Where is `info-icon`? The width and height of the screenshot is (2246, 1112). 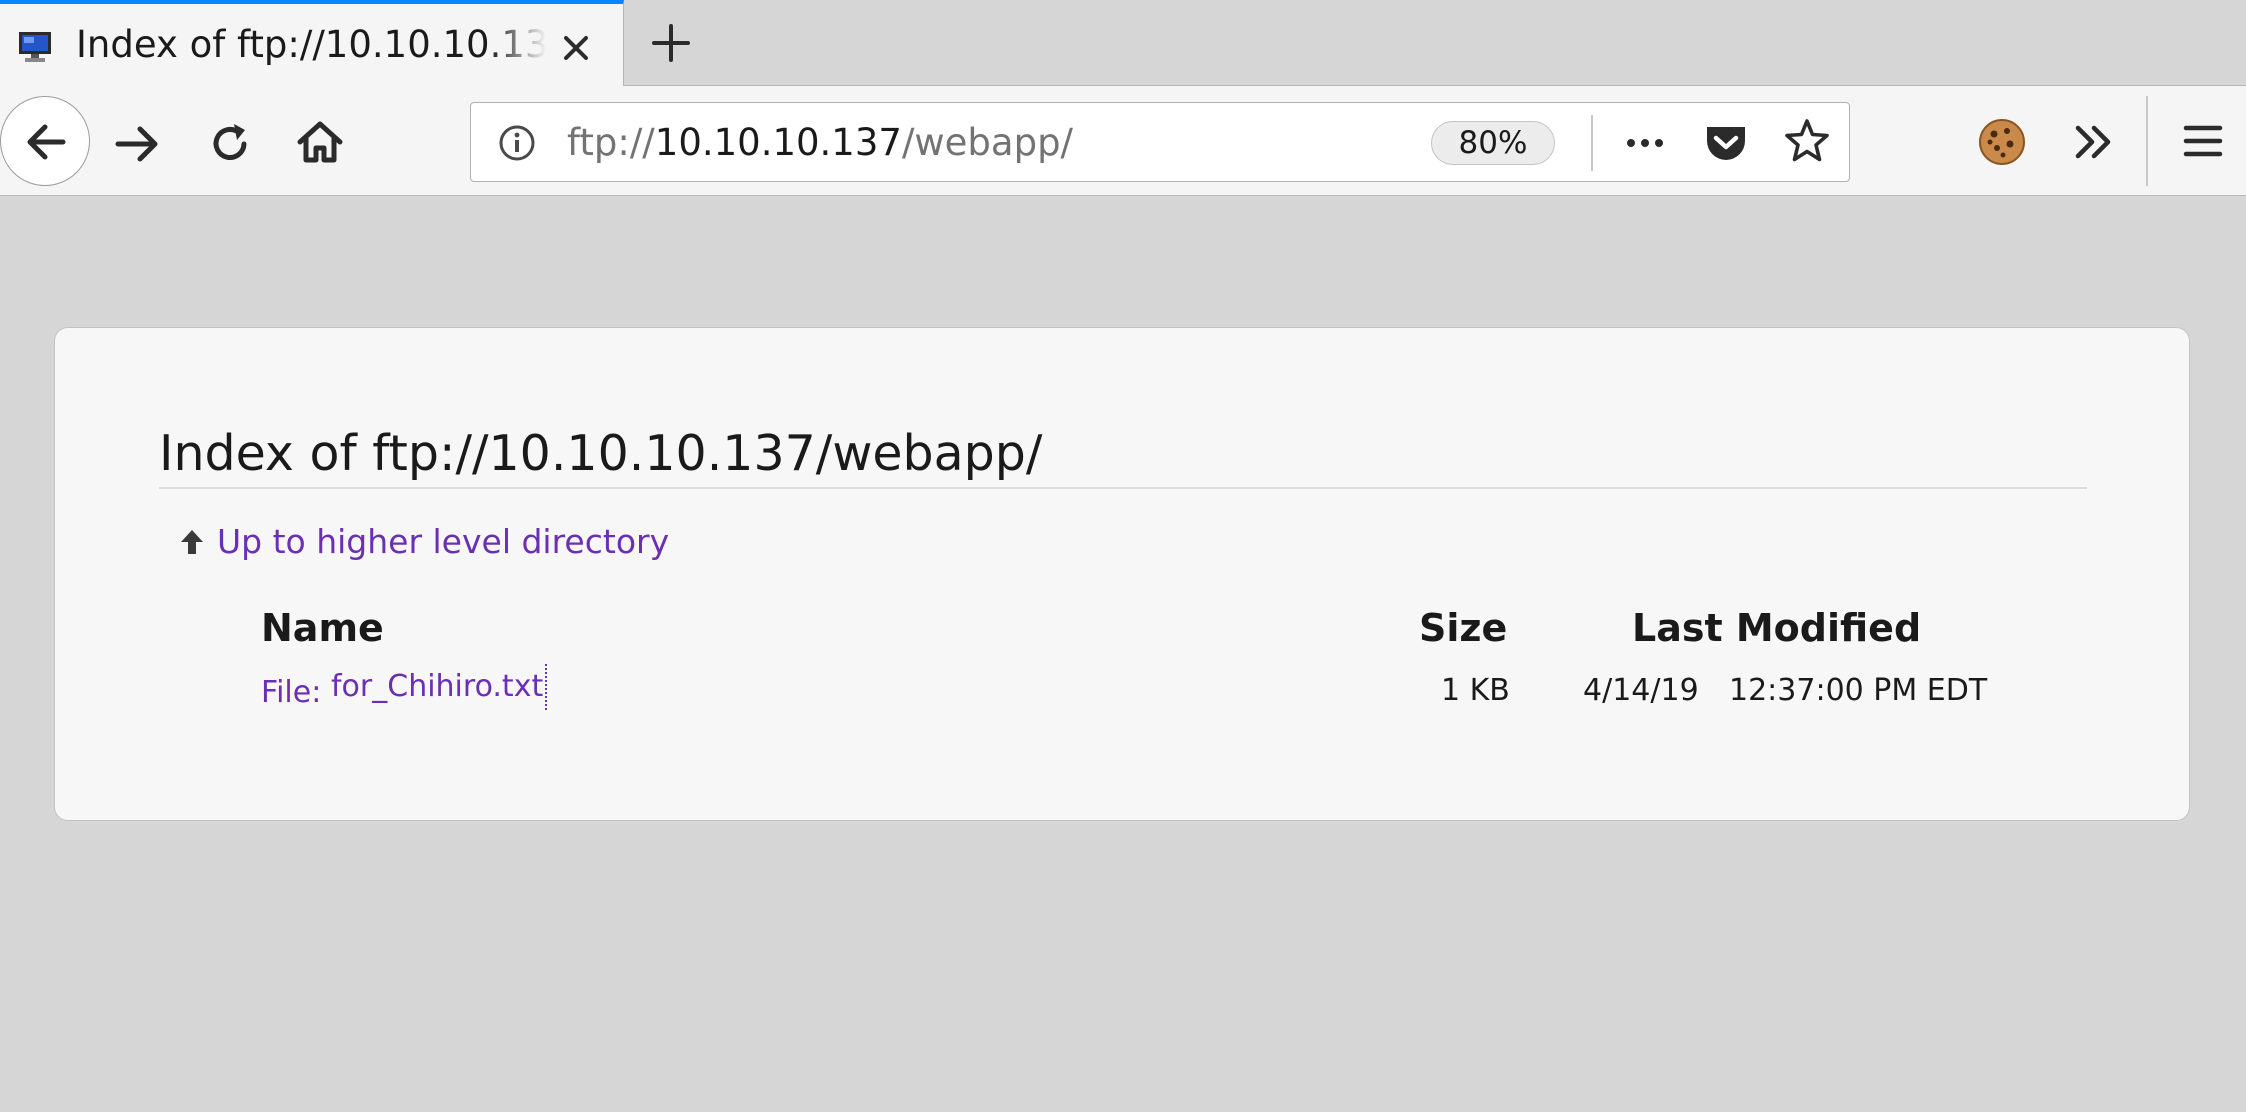 info-icon is located at coordinates (517, 143).